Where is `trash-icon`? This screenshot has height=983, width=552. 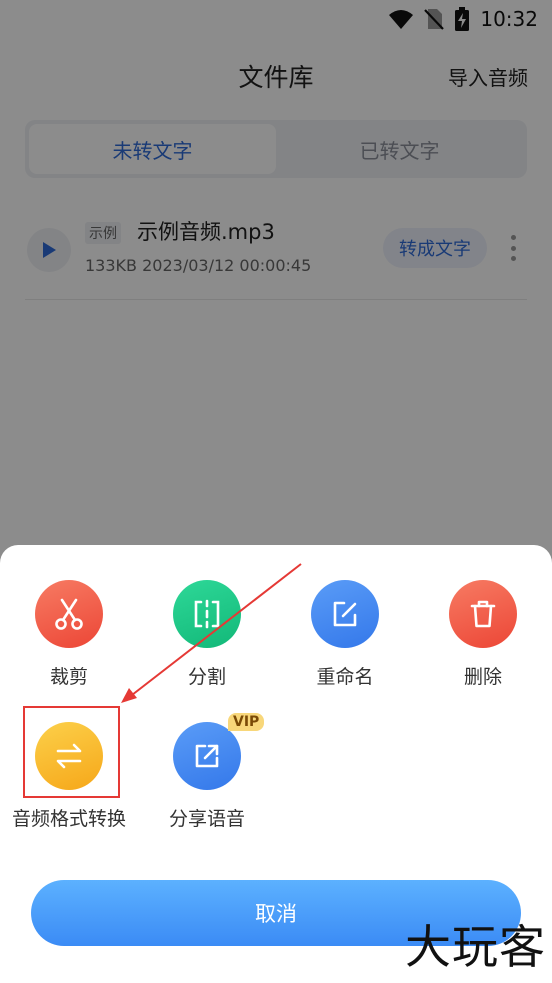
trash-icon is located at coordinates (483, 614).